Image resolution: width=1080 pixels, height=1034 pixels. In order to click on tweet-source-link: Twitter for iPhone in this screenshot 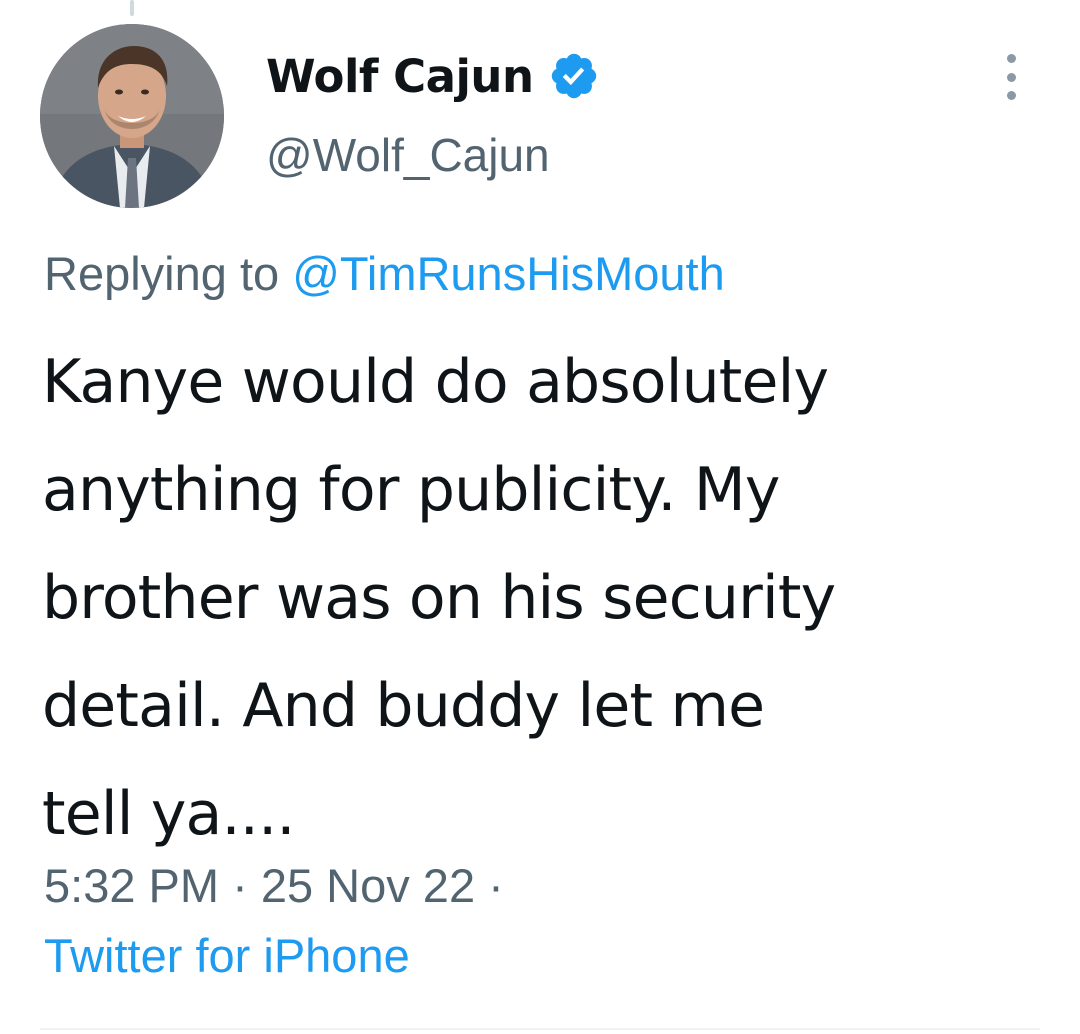, I will do `click(227, 955)`.